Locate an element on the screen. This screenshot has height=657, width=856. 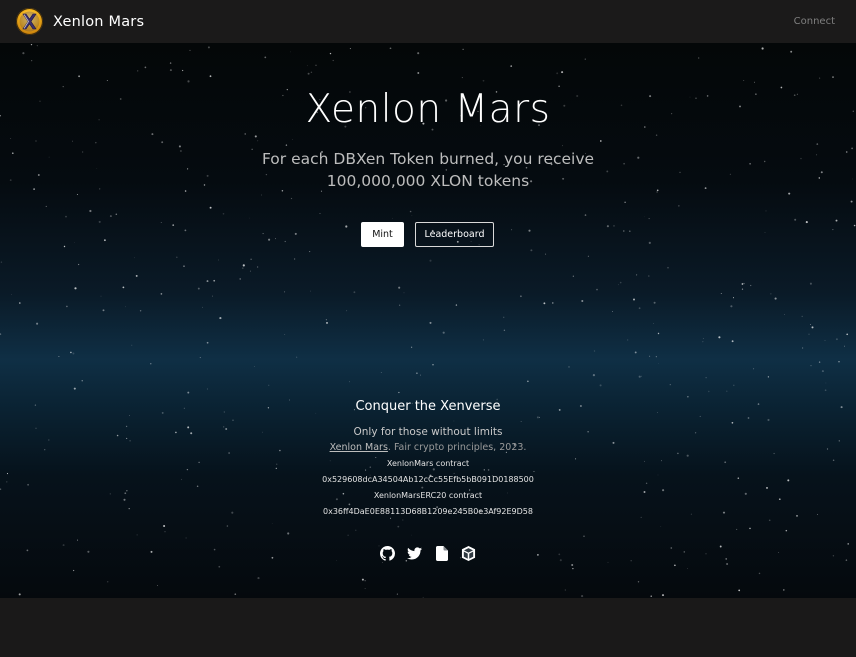
brand-name: Xenlon Mars is located at coordinates (98, 22).